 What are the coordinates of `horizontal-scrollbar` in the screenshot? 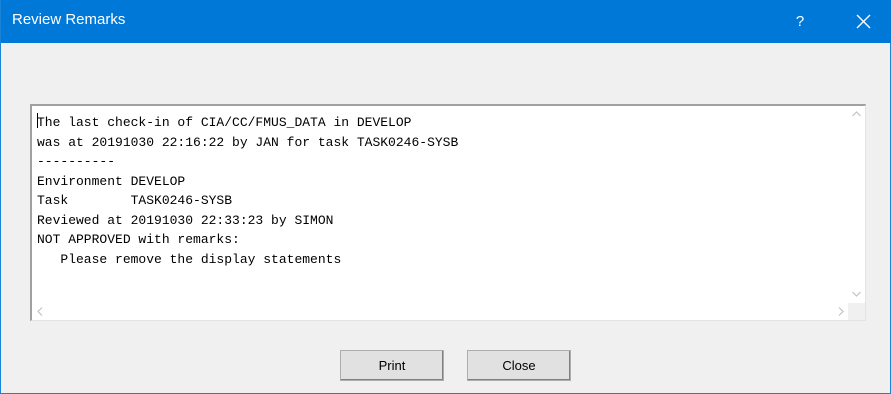 It's located at (440, 311).